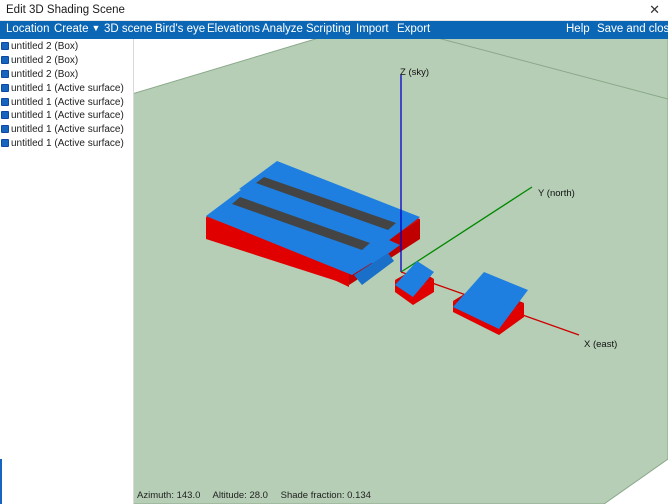 The image size is (668, 504). Describe the element at coordinates (654, 10) in the screenshot. I see `close-icon: ✕` at that location.